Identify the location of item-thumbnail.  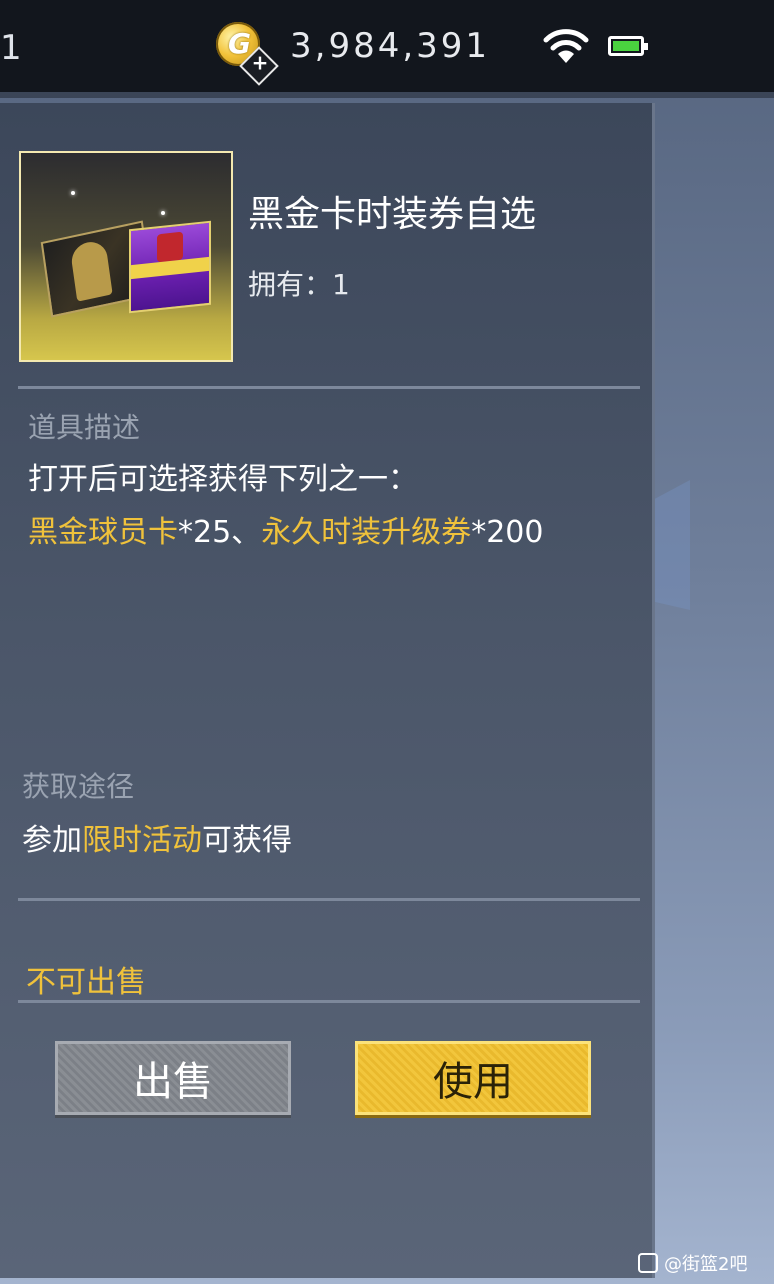
(126, 256).